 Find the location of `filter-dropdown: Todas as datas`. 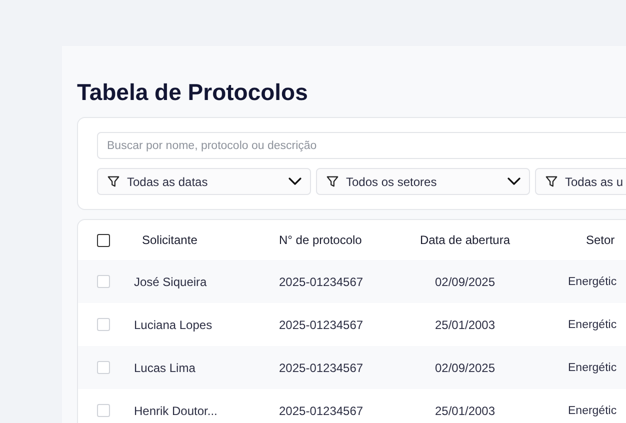

filter-dropdown: Todas as datas is located at coordinates (204, 181).